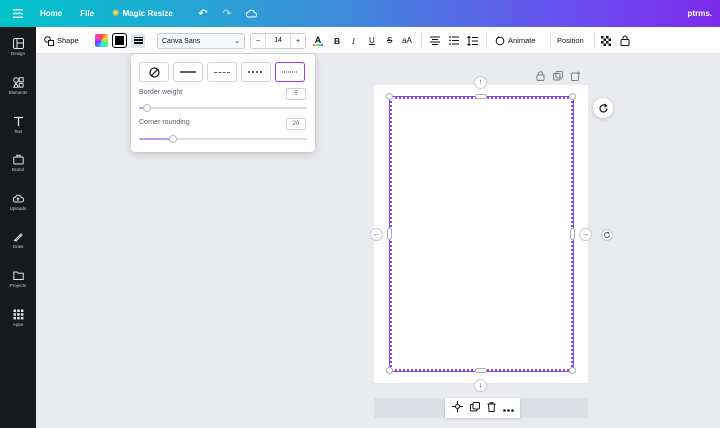 This screenshot has width=720, height=428. I want to click on sidebar-item-brand: Brand, so click(18, 162).